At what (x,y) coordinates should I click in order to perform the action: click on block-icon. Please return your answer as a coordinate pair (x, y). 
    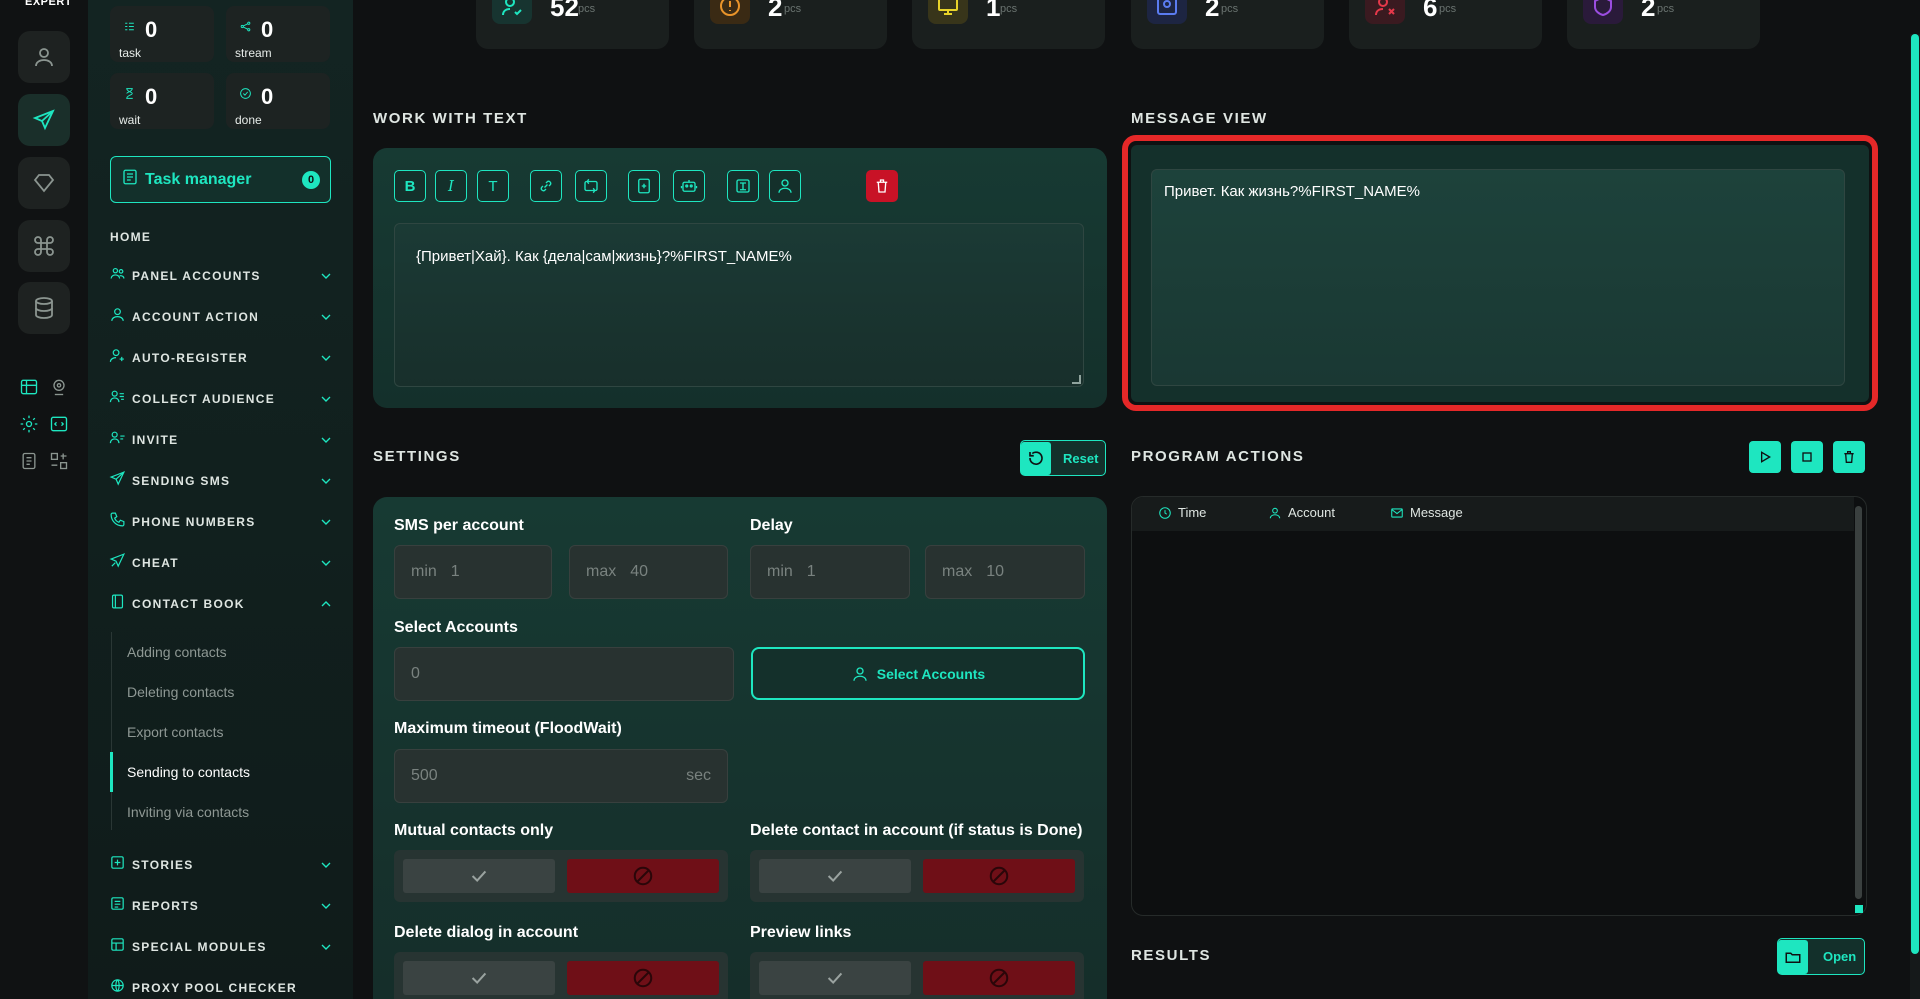
    Looking at the image, I should click on (999, 876).